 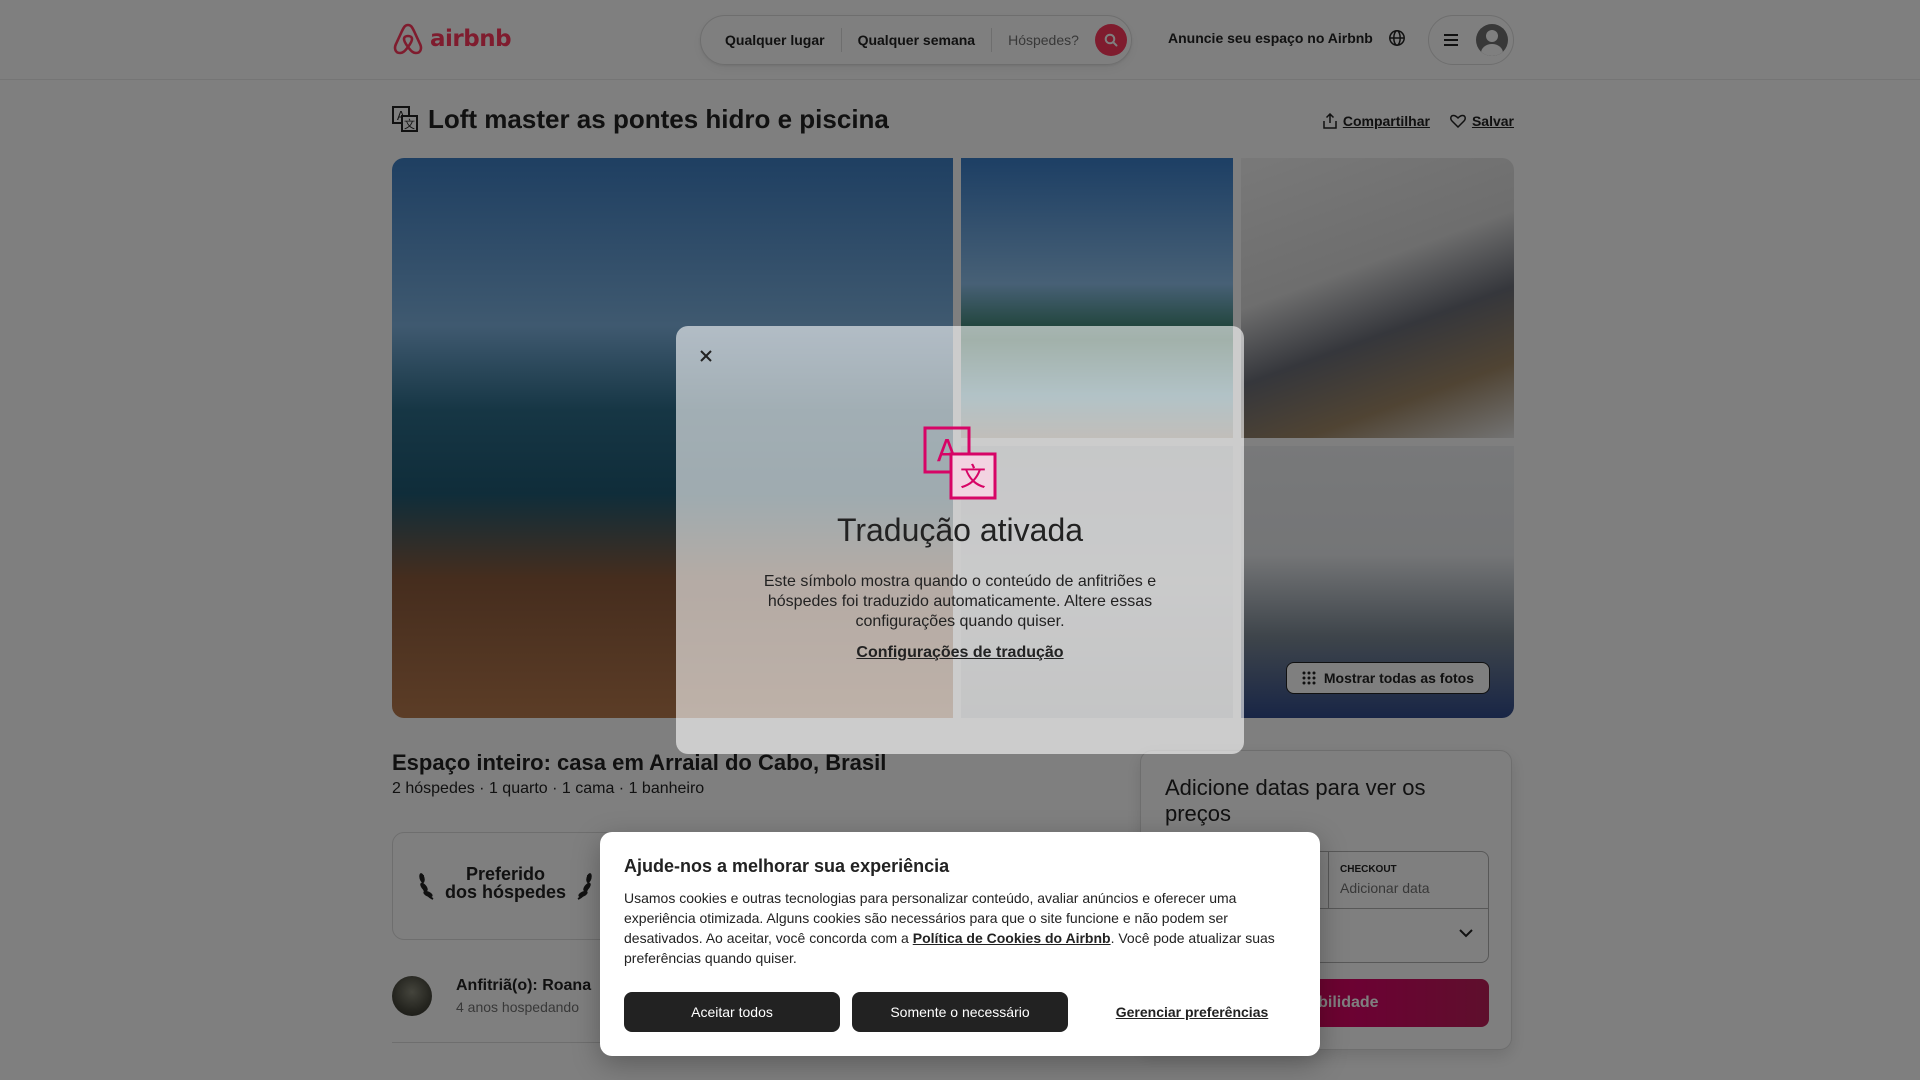 What do you see at coordinates (732, 1012) in the screenshot?
I see `accept-all-button: Aceitar todos` at bounding box center [732, 1012].